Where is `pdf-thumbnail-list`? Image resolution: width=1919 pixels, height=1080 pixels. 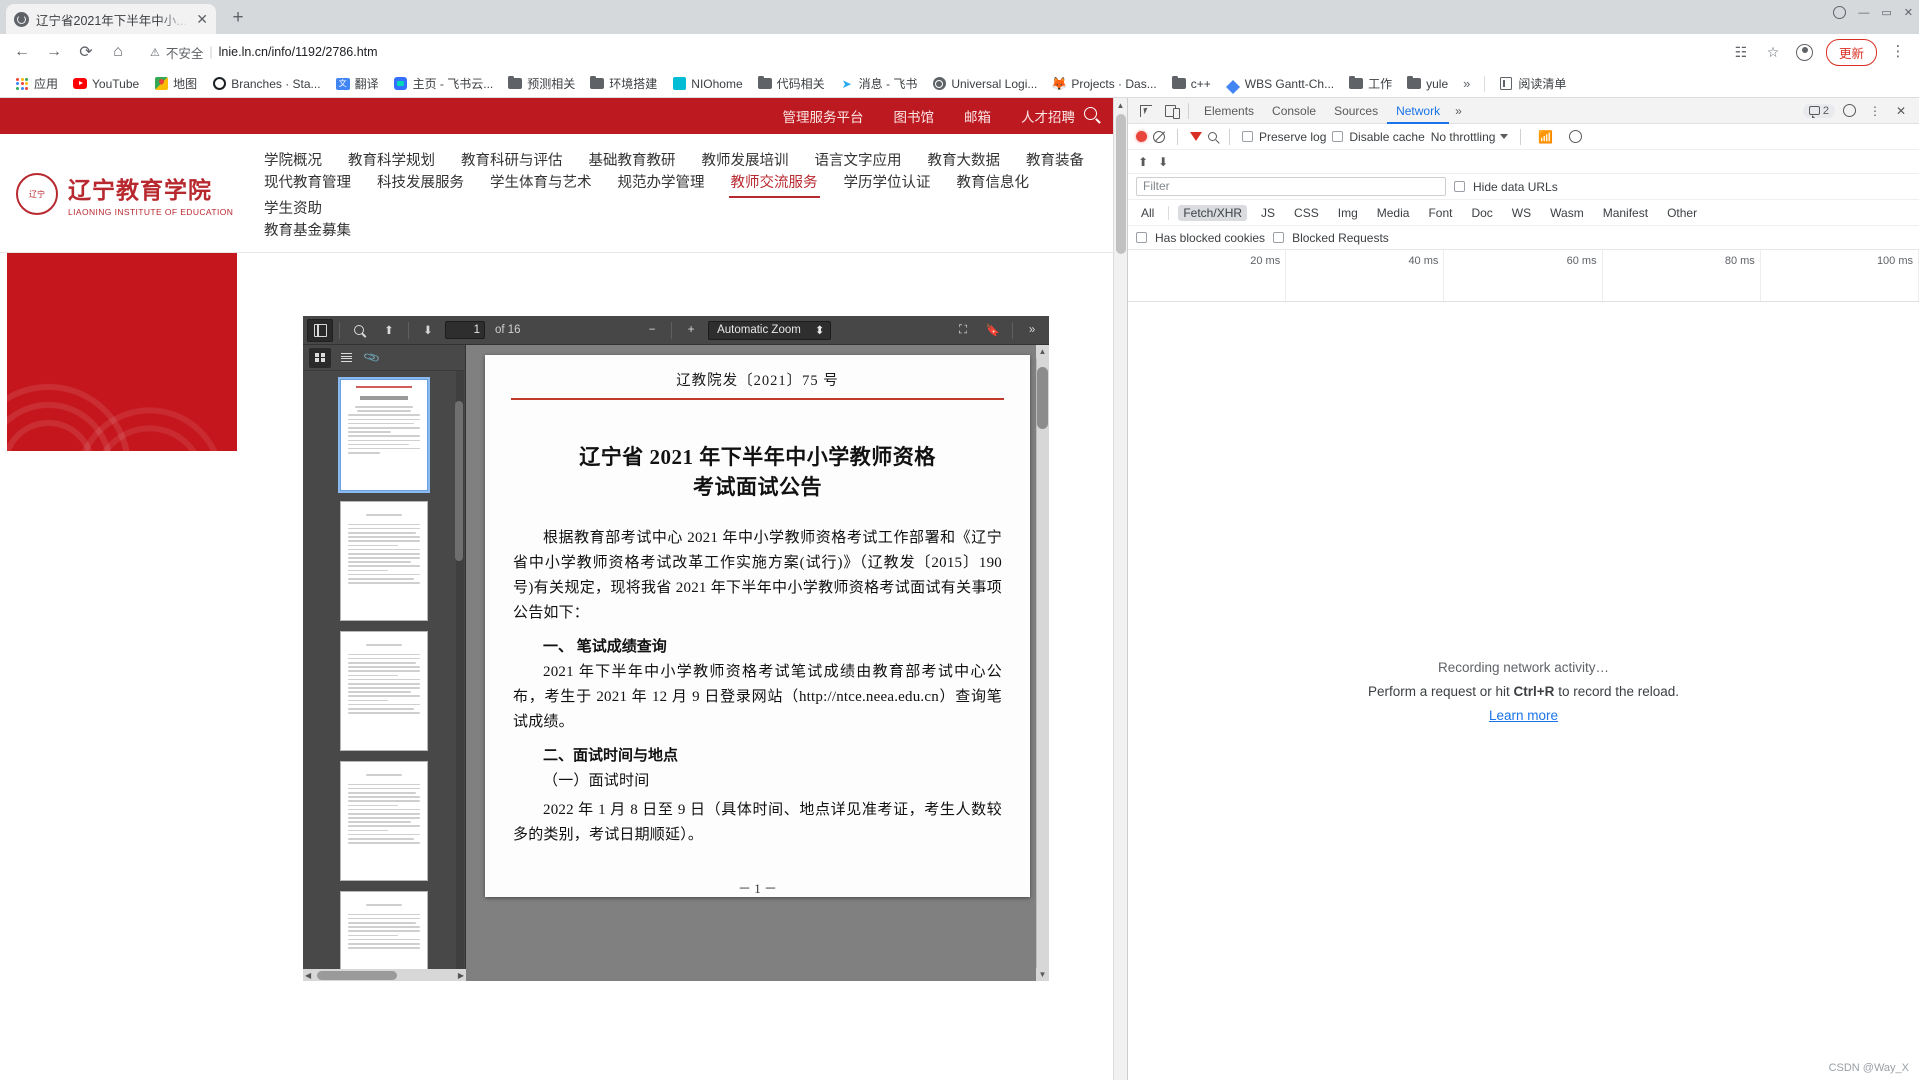 pdf-thumbnail-list is located at coordinates (384, 676).